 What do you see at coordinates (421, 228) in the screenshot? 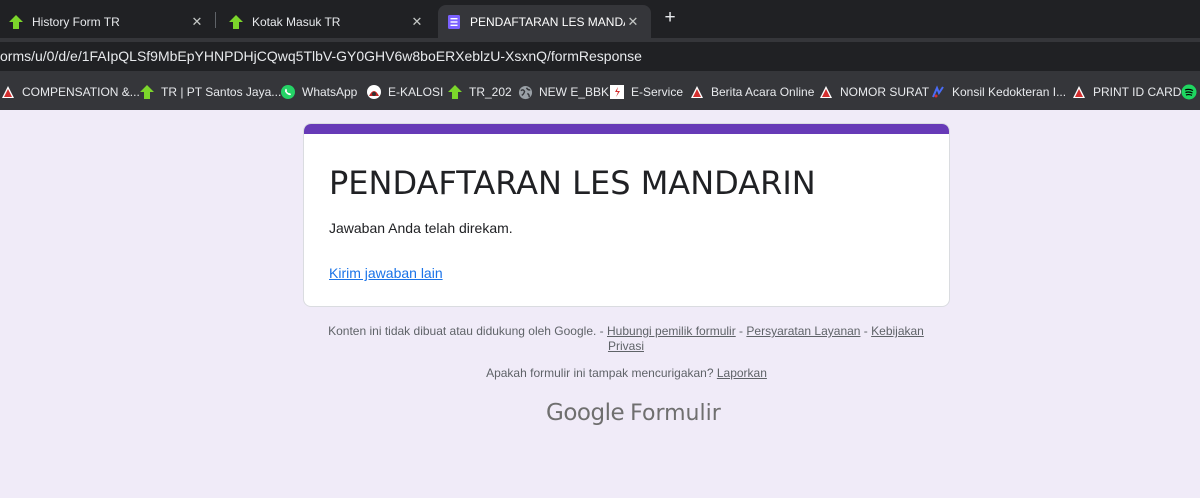
I see `confirmation-message: Jawaban Anda telah direkam.` at bounding box center [421, 228].